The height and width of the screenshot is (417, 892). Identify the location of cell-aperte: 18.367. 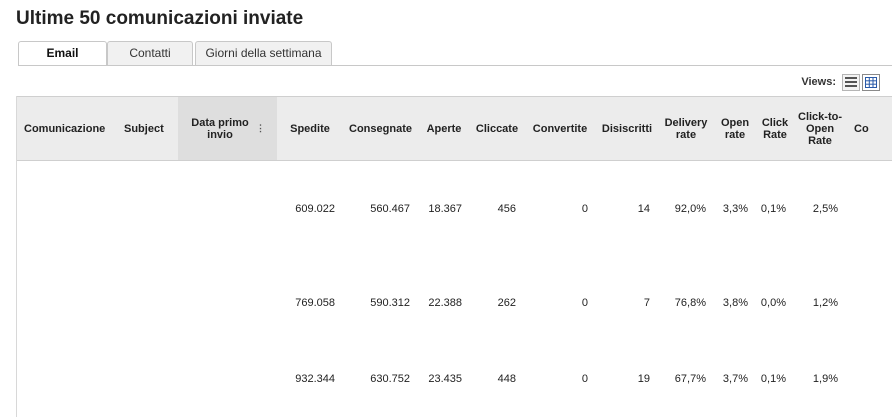
(445, 209).